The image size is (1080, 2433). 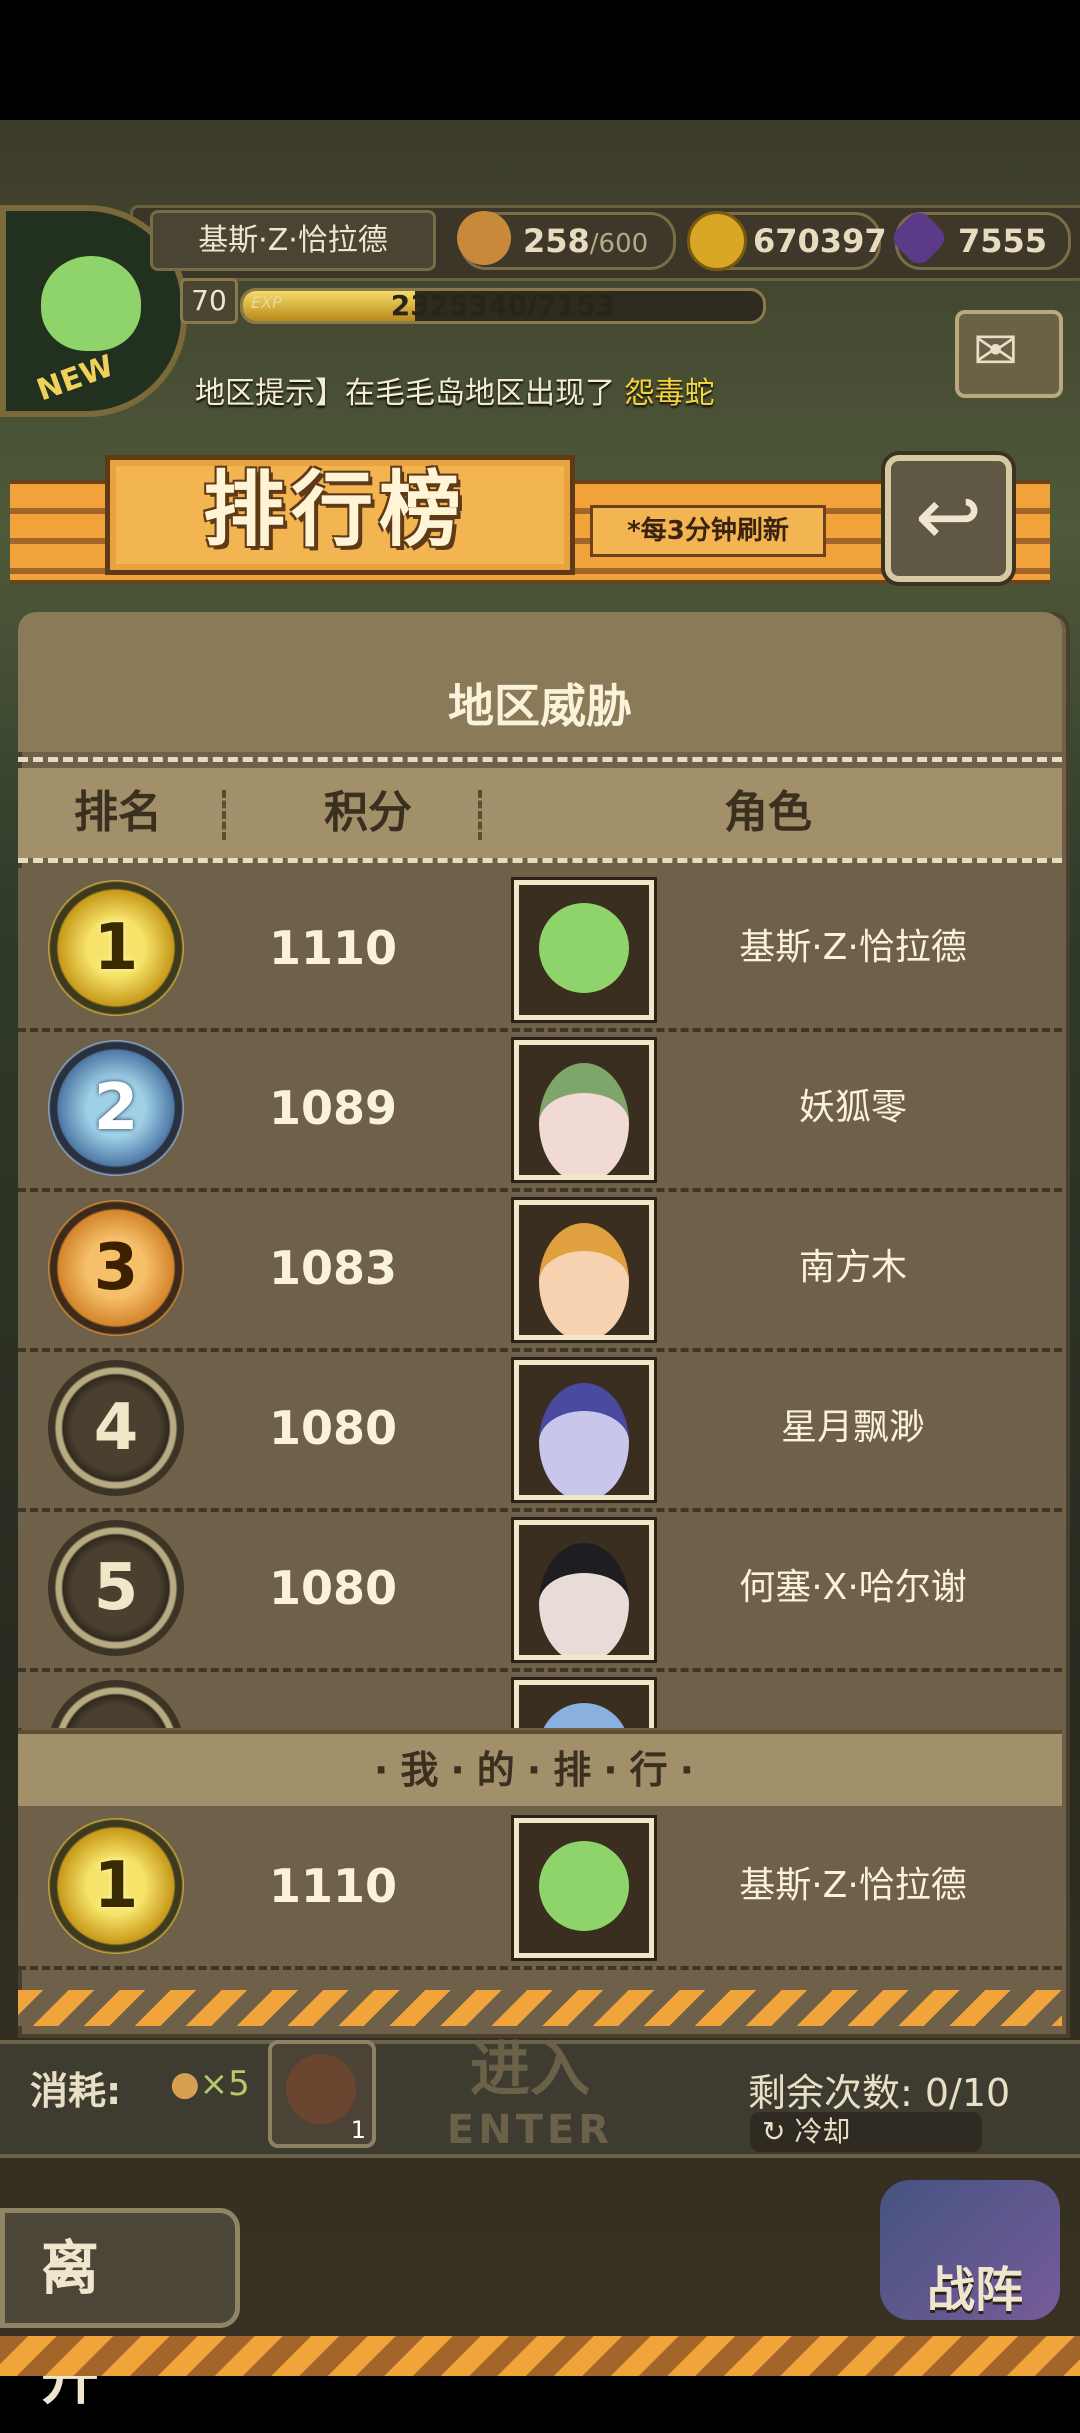 I want to click on enter-label: 进入, so click(x=530, y=2070).